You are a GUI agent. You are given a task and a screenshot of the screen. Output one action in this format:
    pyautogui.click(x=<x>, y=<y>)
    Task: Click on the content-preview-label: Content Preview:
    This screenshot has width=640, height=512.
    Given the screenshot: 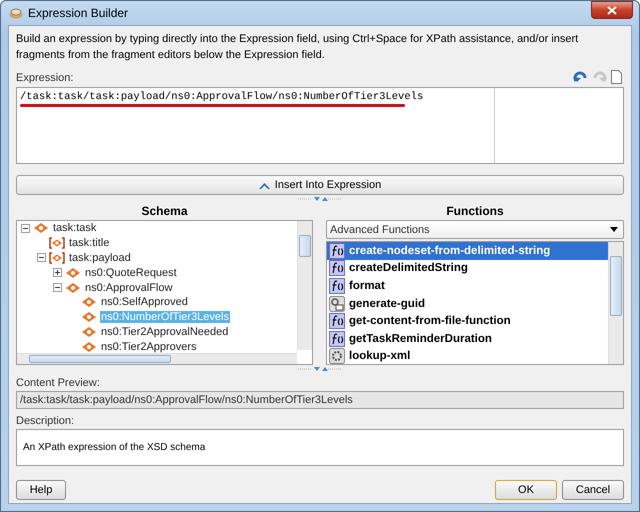 What is the action you would take?
    pyautogui.click(x=58, y=383)
    